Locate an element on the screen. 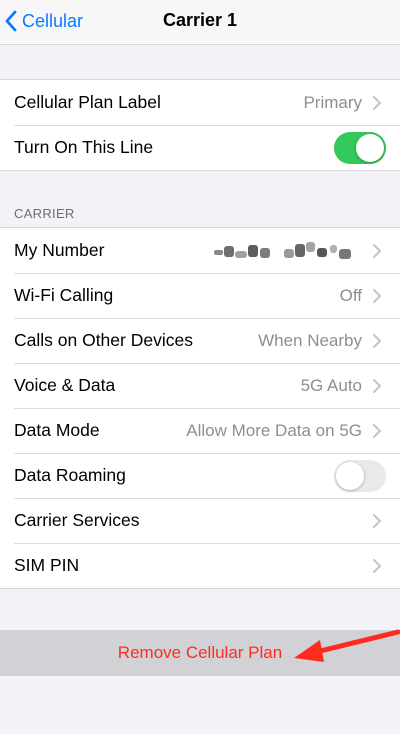  sim-pin-label: SIM PIN is located at coordinates (47, 565).